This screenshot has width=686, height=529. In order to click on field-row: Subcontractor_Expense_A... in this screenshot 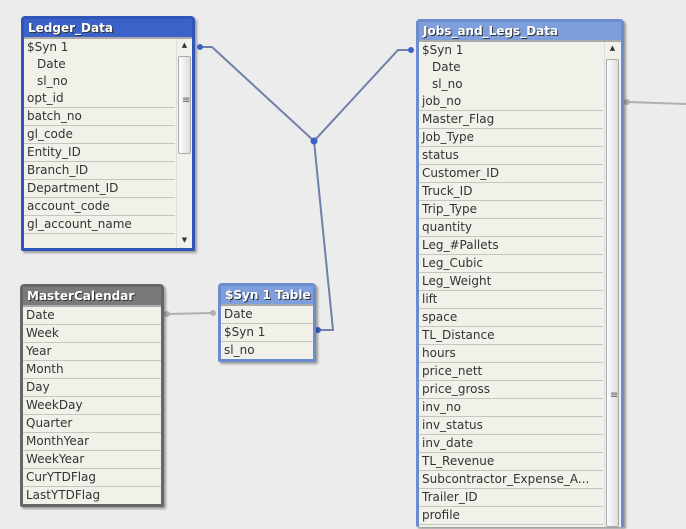, I will do `click(511, 480)`.